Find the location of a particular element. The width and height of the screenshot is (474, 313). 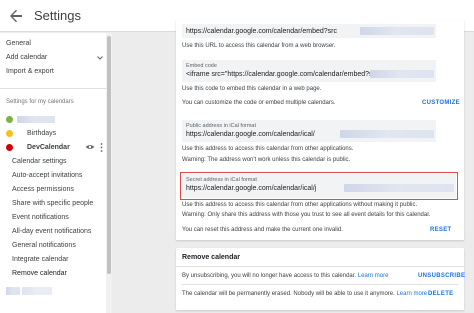

eye-icon is located at coordinates (90, 147).